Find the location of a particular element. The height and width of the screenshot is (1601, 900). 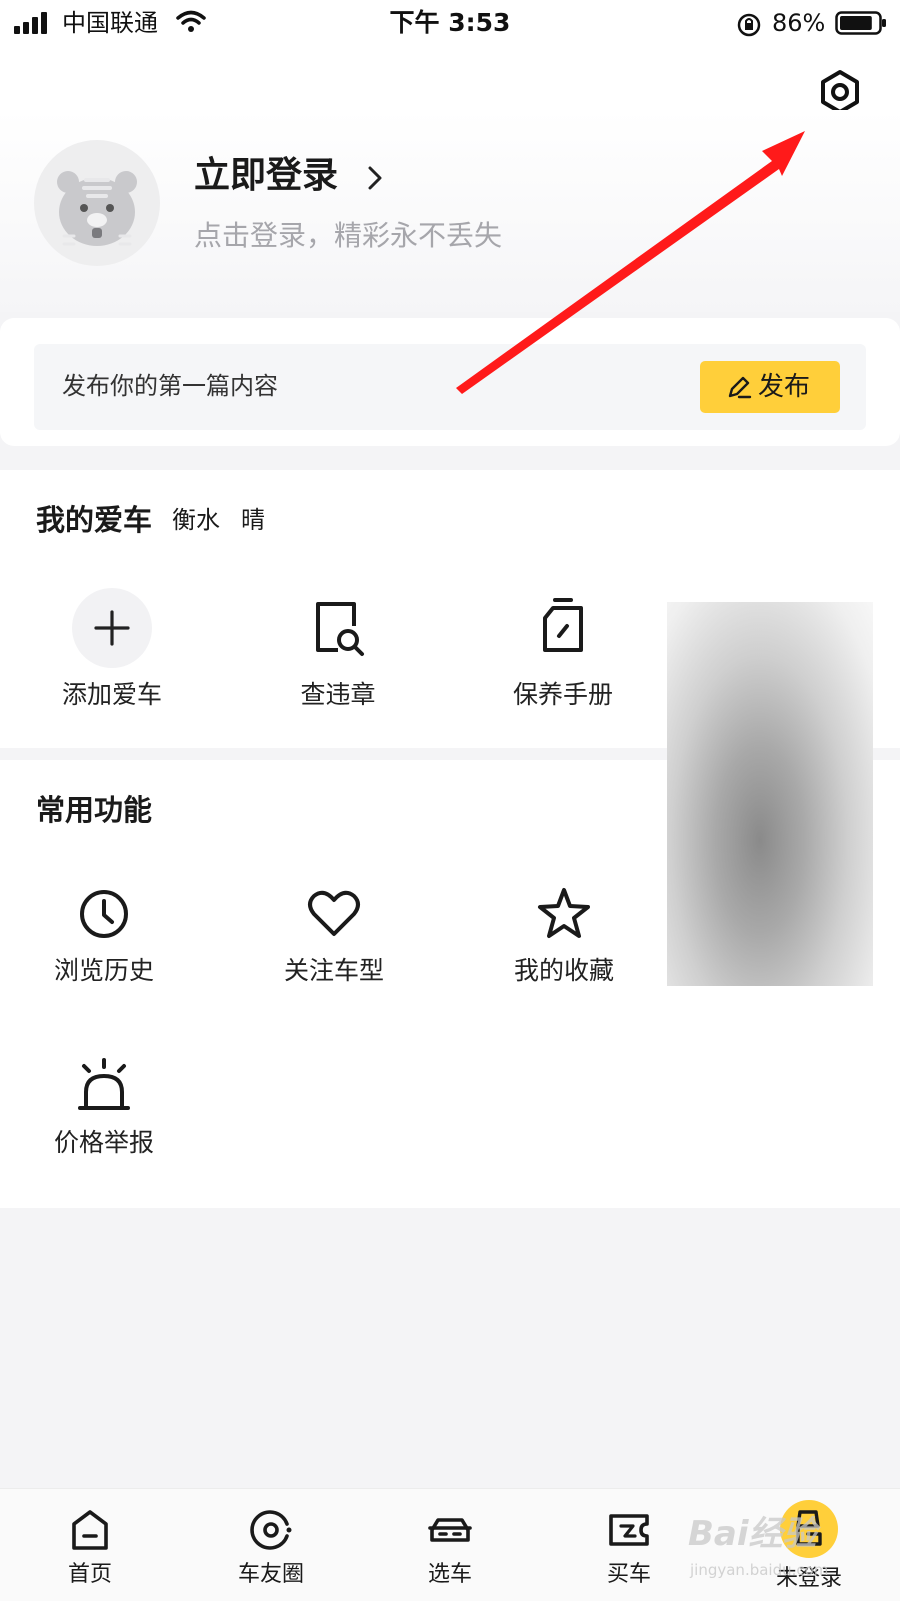

ticket-icon is located at coordinates (629, 1530).